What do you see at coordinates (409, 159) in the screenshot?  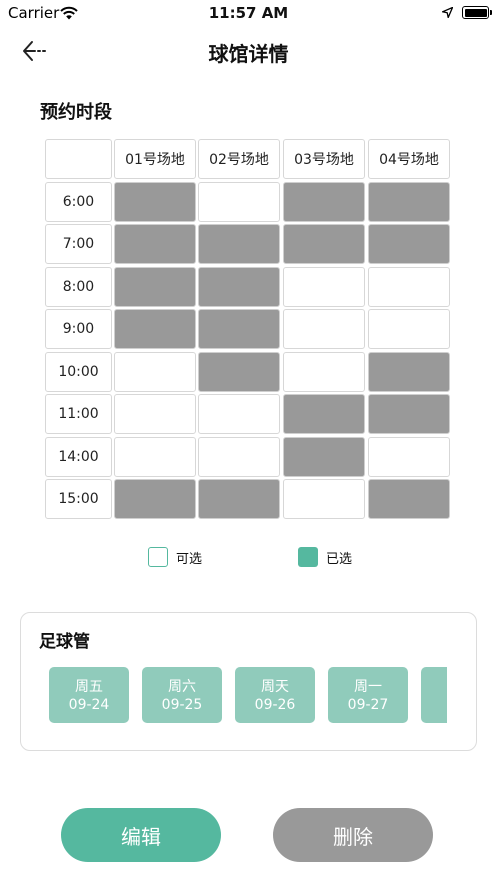 I see `court-header: 04号场地` at bounding box center [409, 159].